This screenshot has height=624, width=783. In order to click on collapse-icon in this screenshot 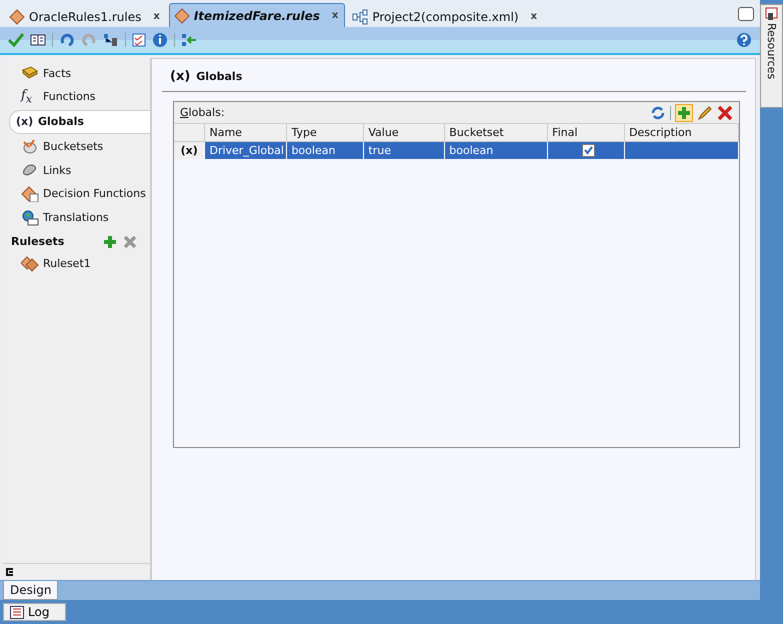, I will do `click(10, 572)`.